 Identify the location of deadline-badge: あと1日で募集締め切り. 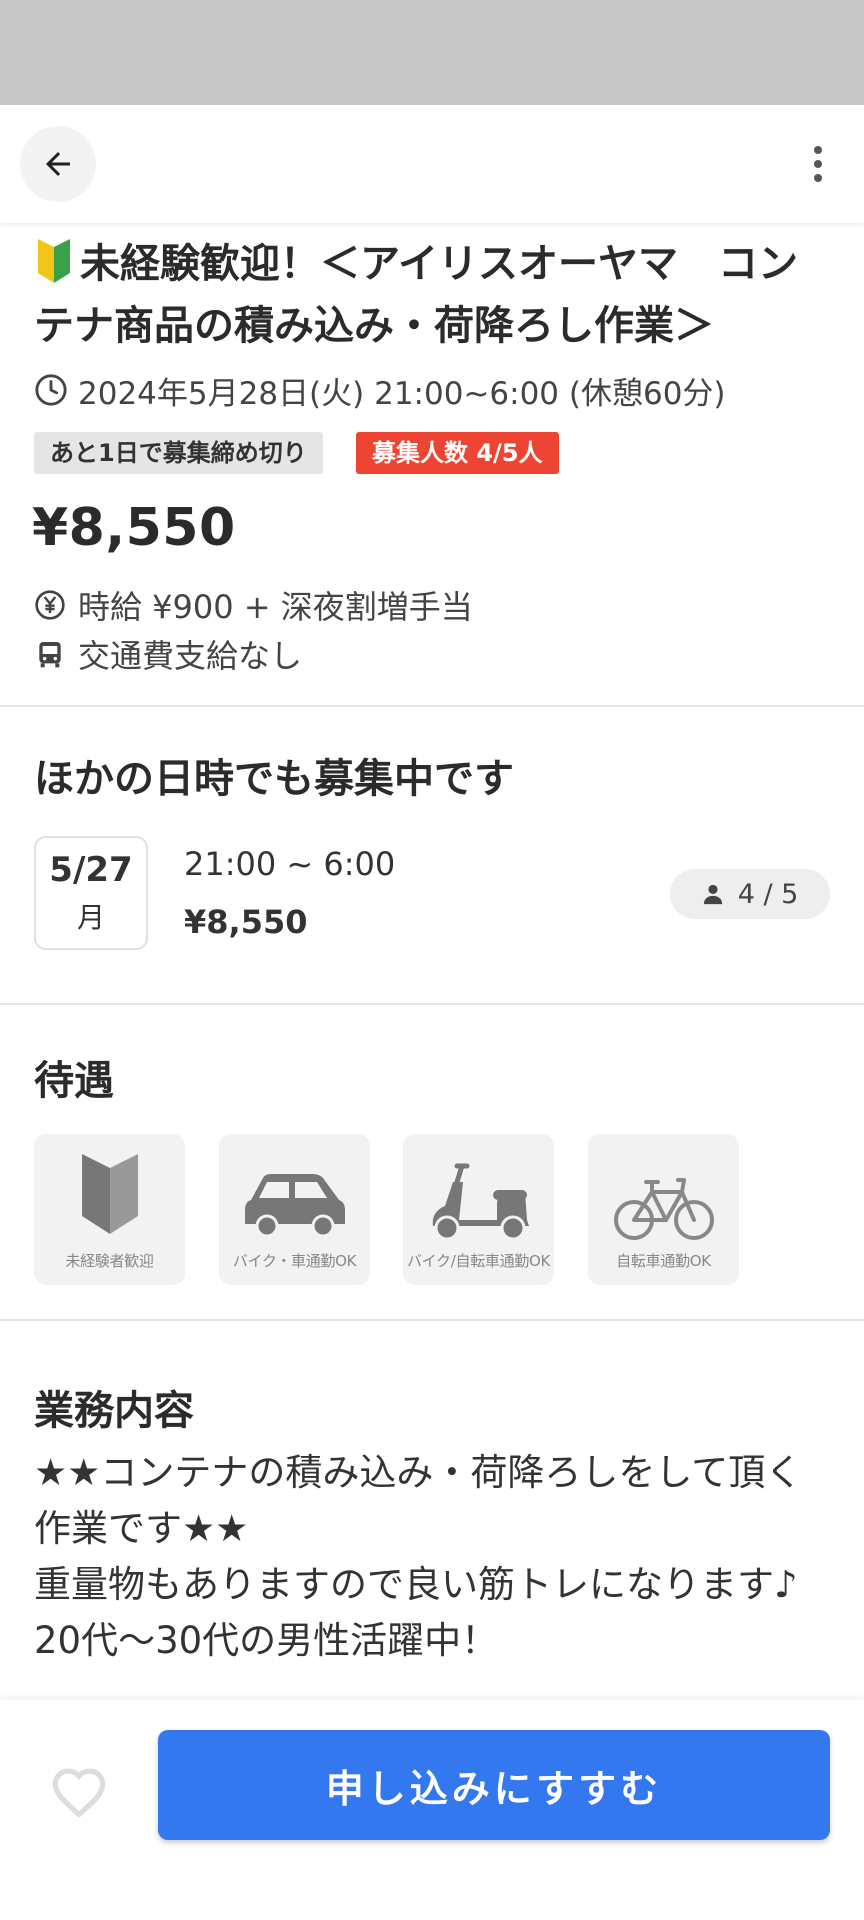
(178, 453).